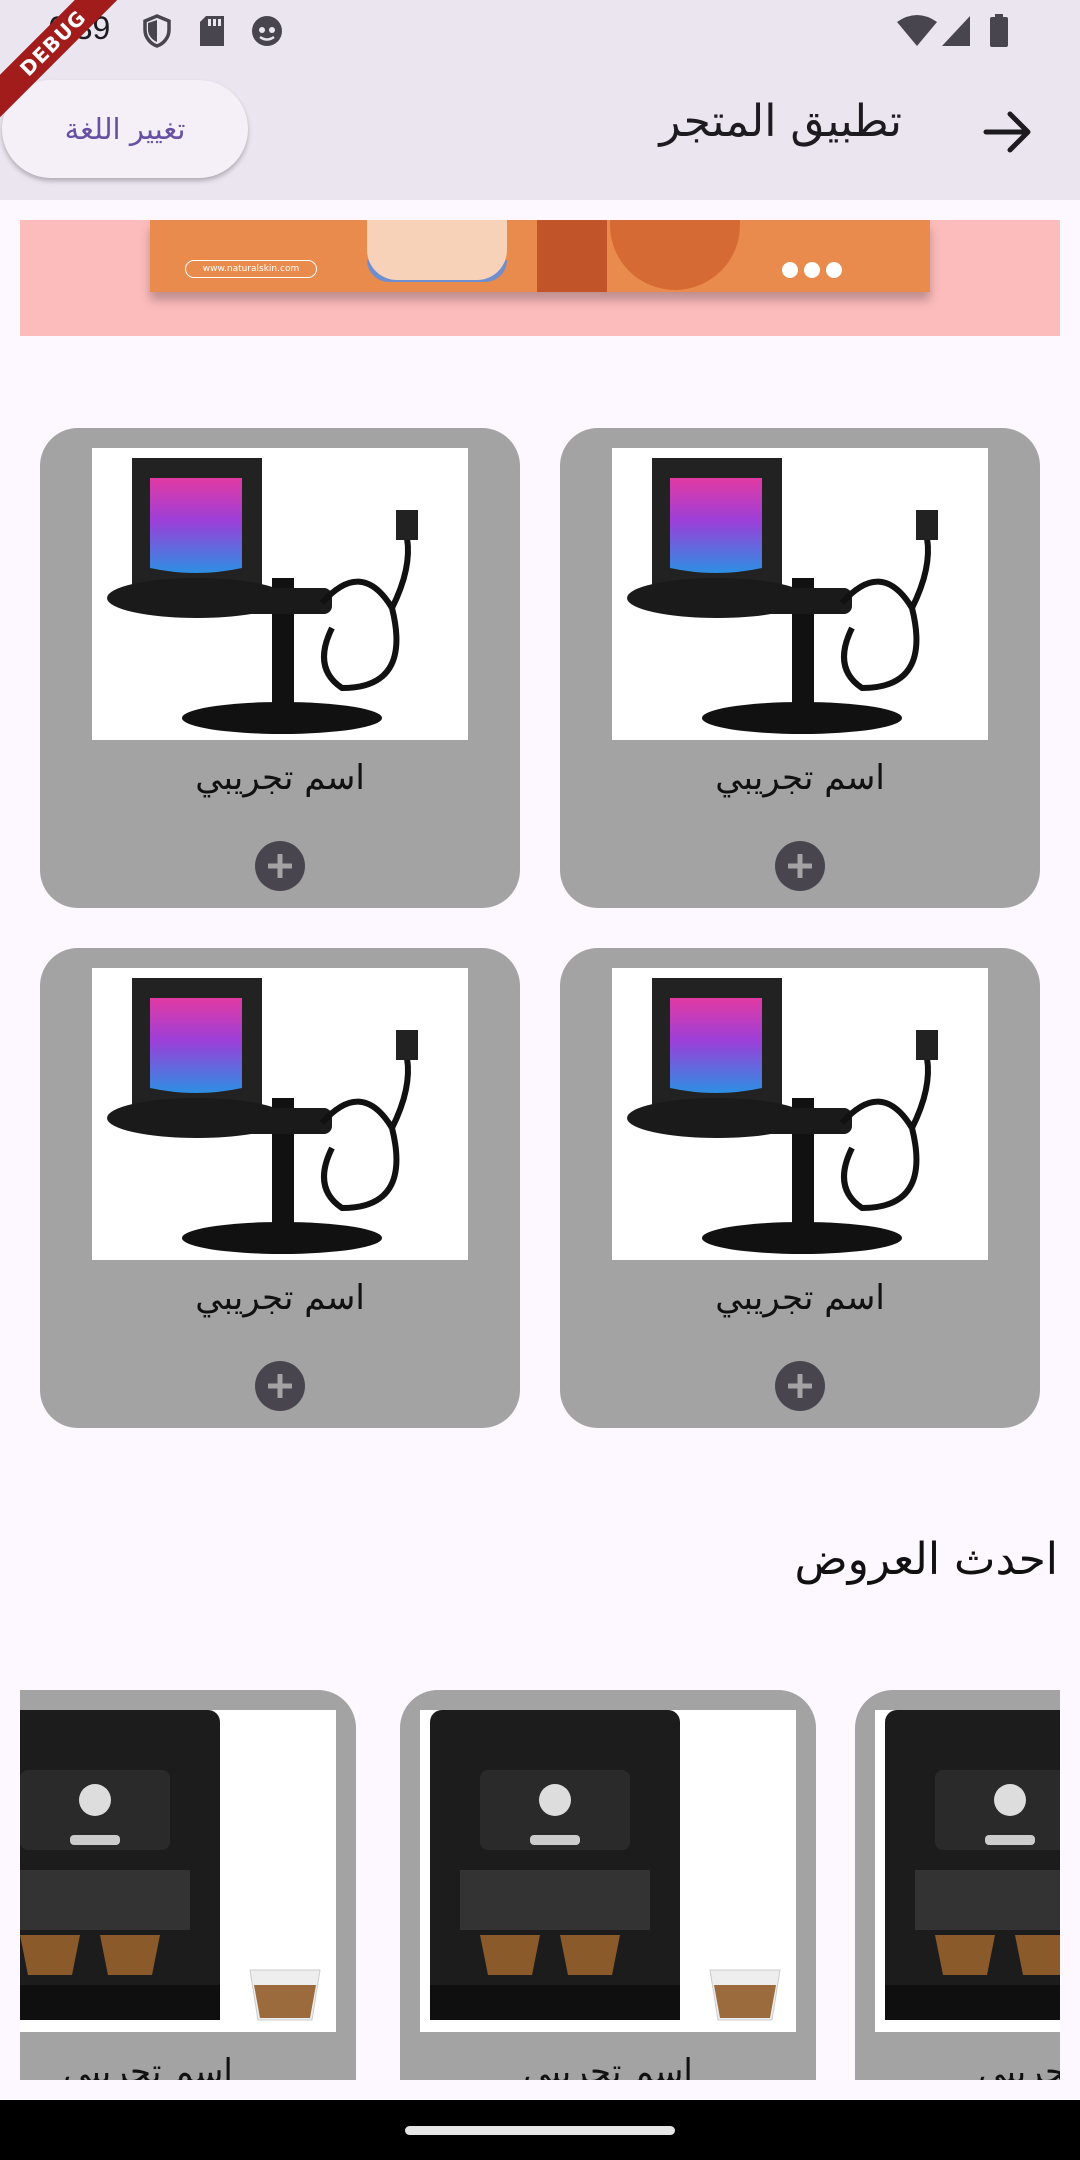 The image size is (1080, 2160). I want to click on banner-jar, so click(437, 250).